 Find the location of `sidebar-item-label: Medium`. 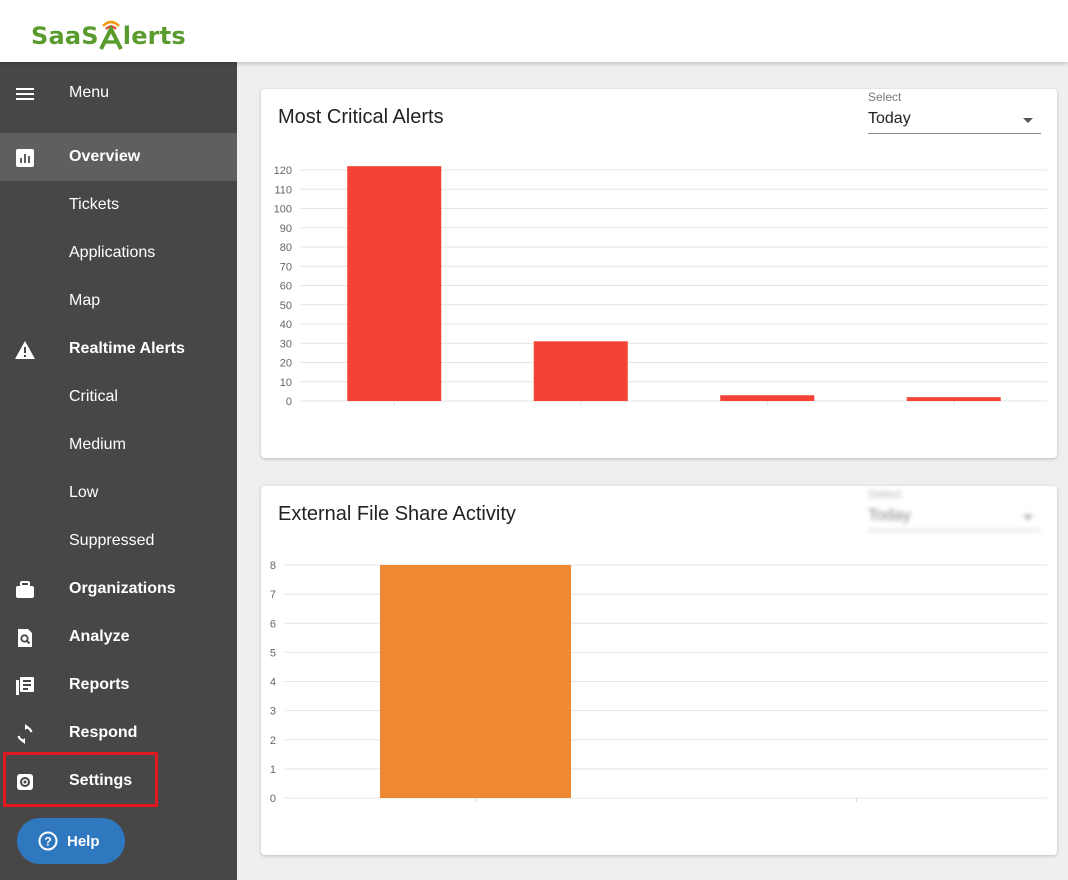

sidebar-item-label: Medium is located at coordinates (97, 444).